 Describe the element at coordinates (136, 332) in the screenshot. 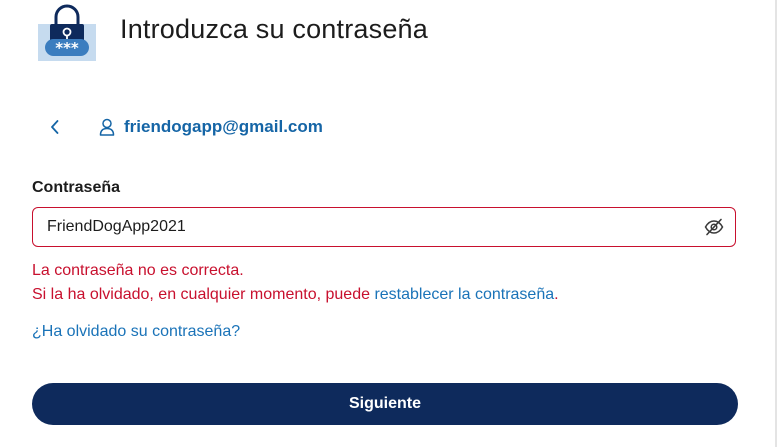

I see `forgot-password-link: ¿Ha olvidado su contraseña?` at that location.